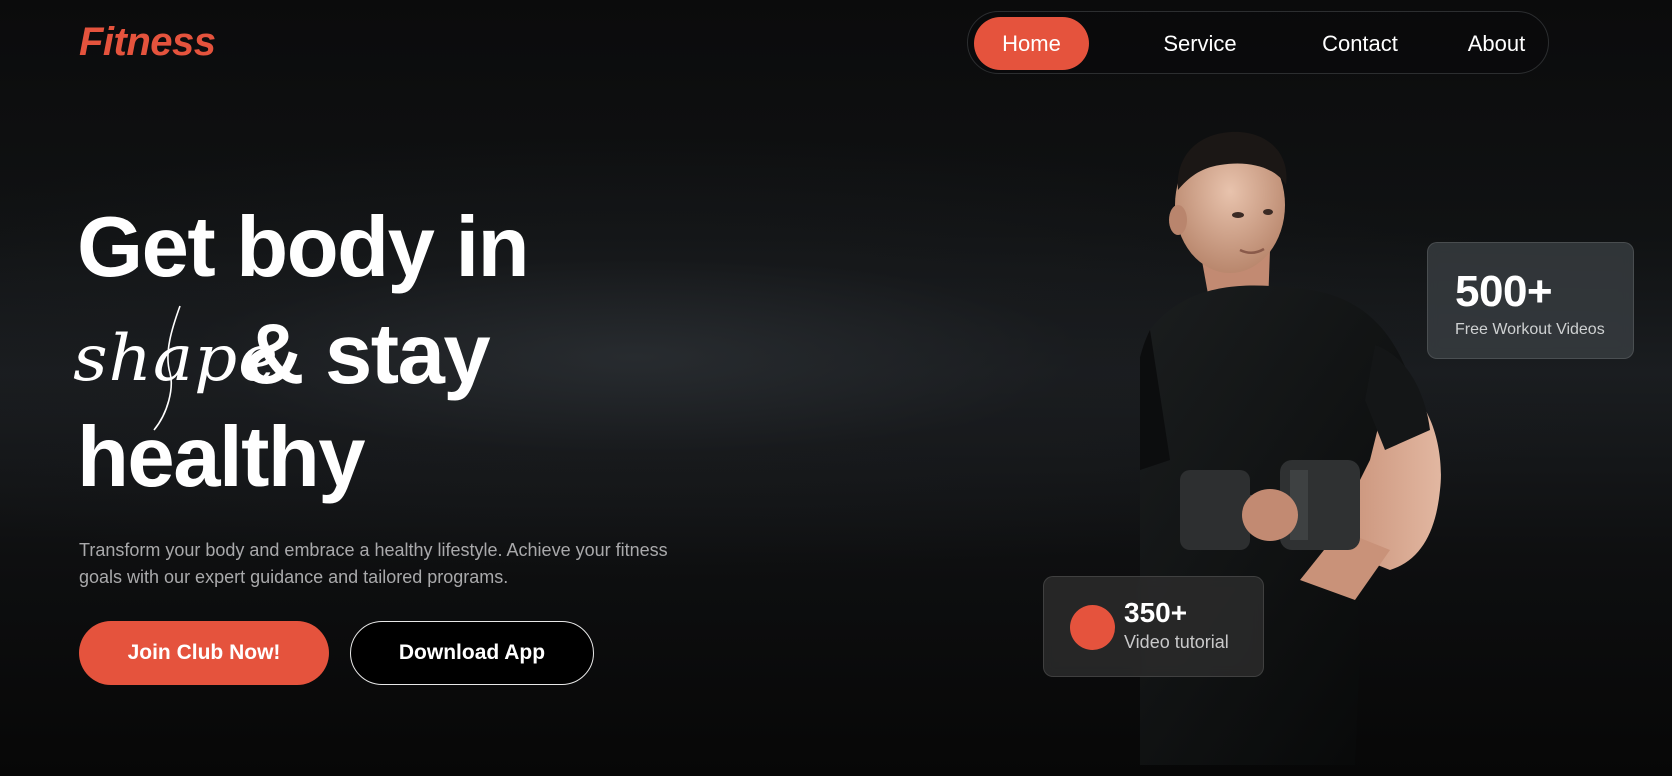 This screenshot has height=776, width=1672. I want to click on stat-card-workouts: 500+ Free Workout Videos, so click(1530, 300).